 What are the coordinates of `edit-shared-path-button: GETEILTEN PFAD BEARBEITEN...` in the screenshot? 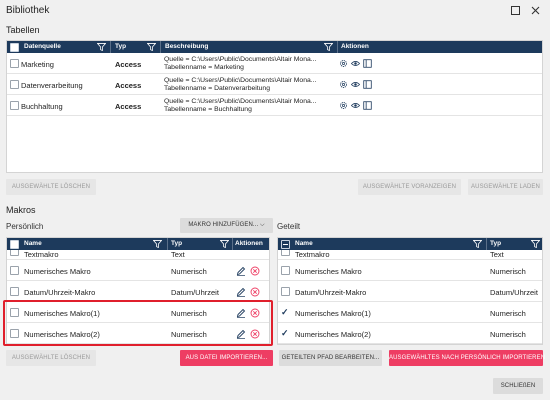 It's located at (330, 358).